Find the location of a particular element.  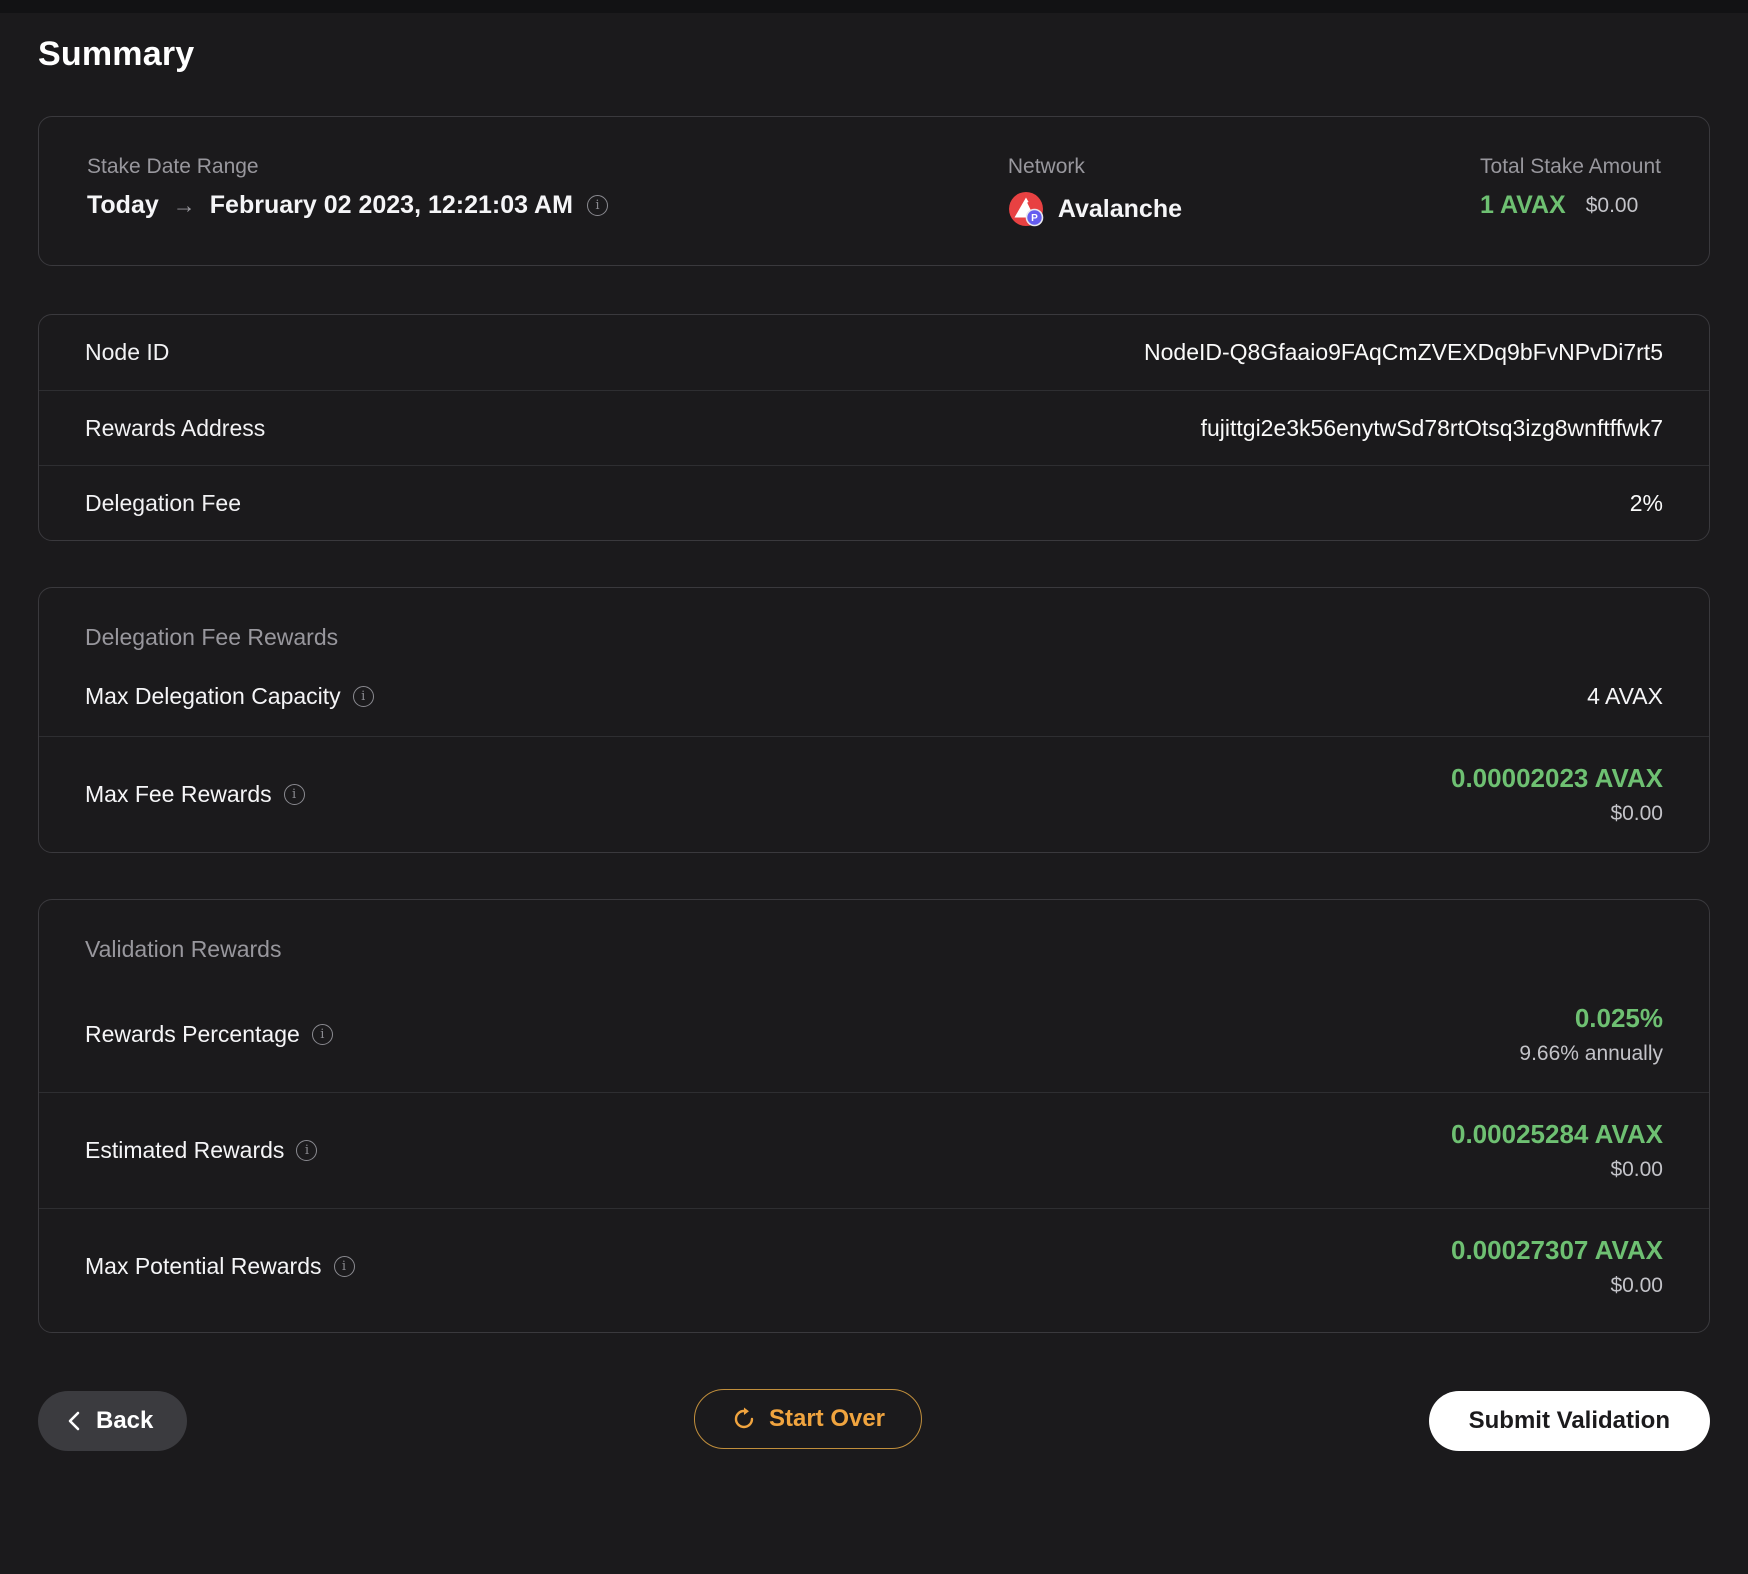

arrow-right-icon: → is located at coordinates (184, 205).